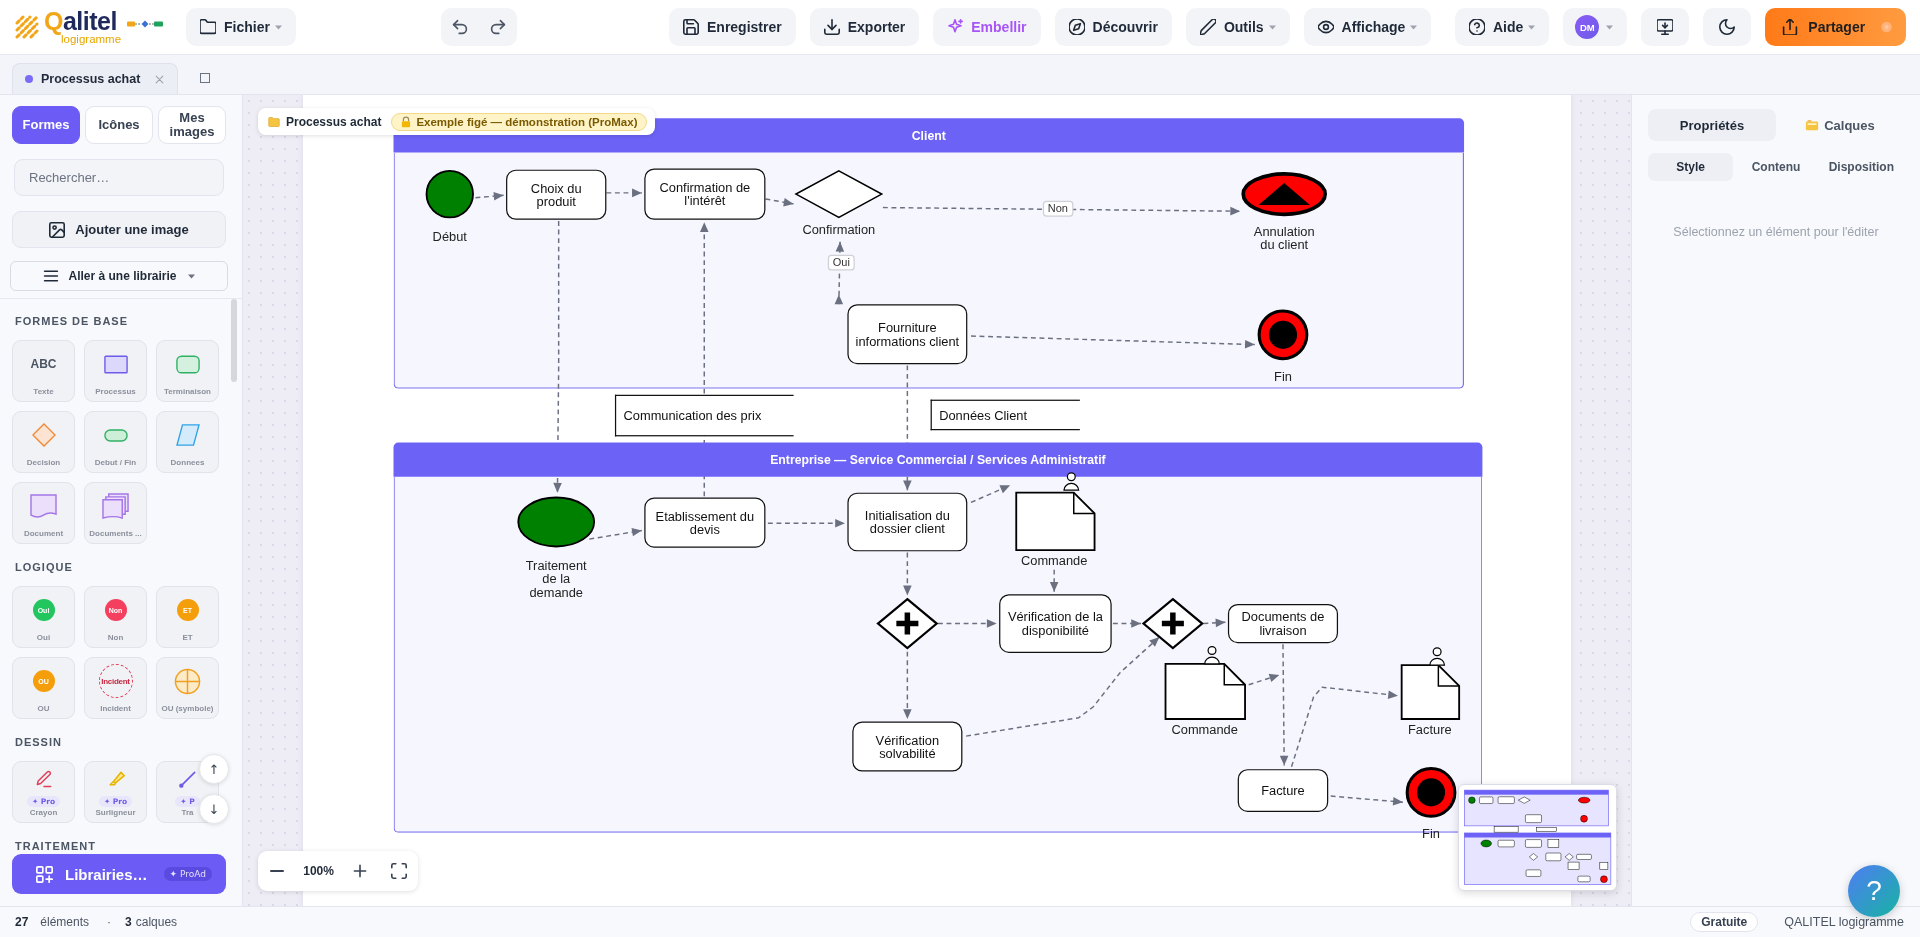 This screenshot has height=937, width=1920. I want to click on task-node: Confirmation de l'intérêt, so click(705, 194).